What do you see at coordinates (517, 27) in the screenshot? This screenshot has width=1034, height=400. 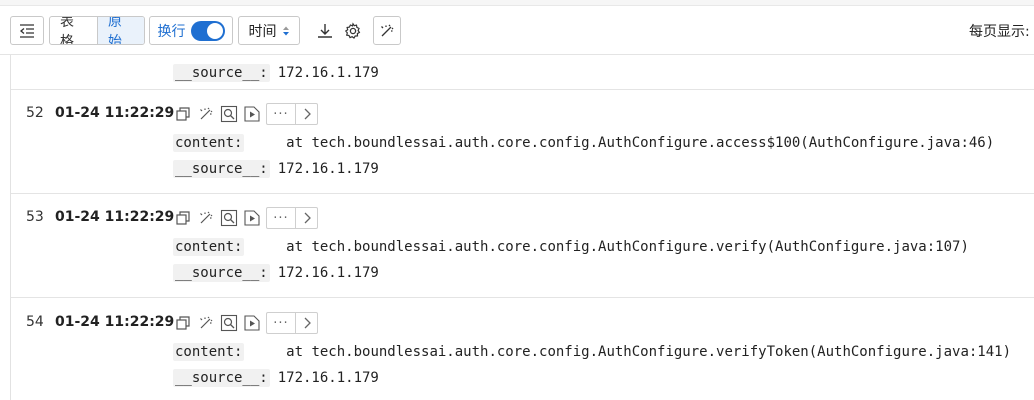 I see `toolbar: 表格 原始 换行 时间 每页显示:` at bounding box center [517, 27].